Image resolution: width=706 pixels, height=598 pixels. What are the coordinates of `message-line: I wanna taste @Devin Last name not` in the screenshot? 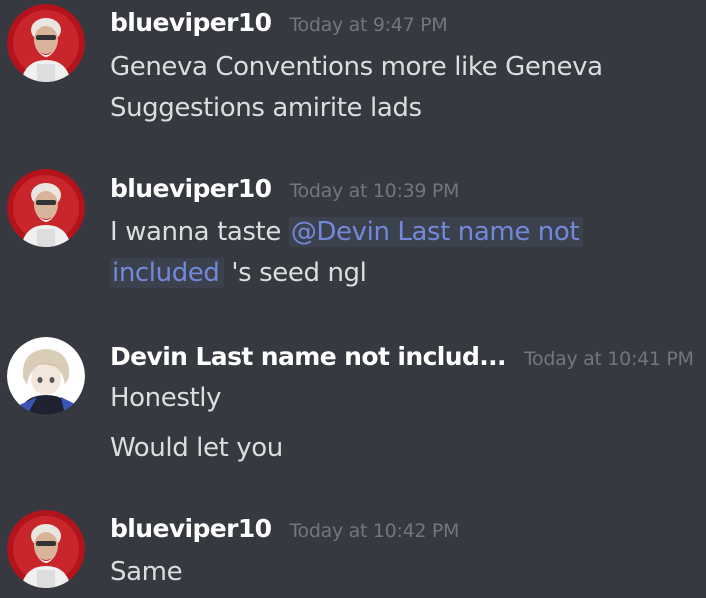 It's located at (347, 232).